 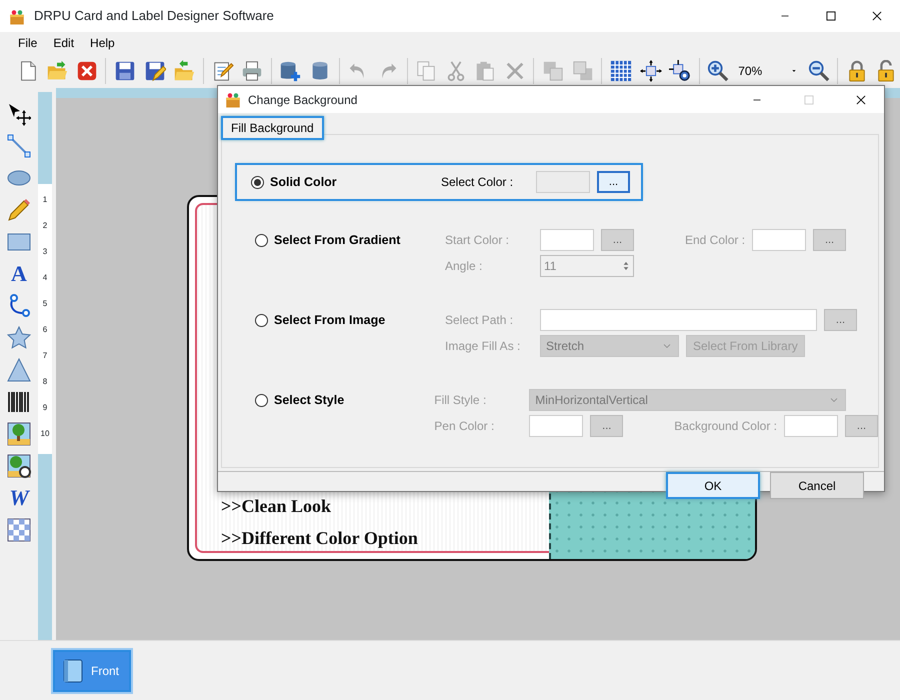 What do you see at coordinates (45, 408) in the screenshot?
I see `ruler-number: 9` at bounding box center [45, 408].